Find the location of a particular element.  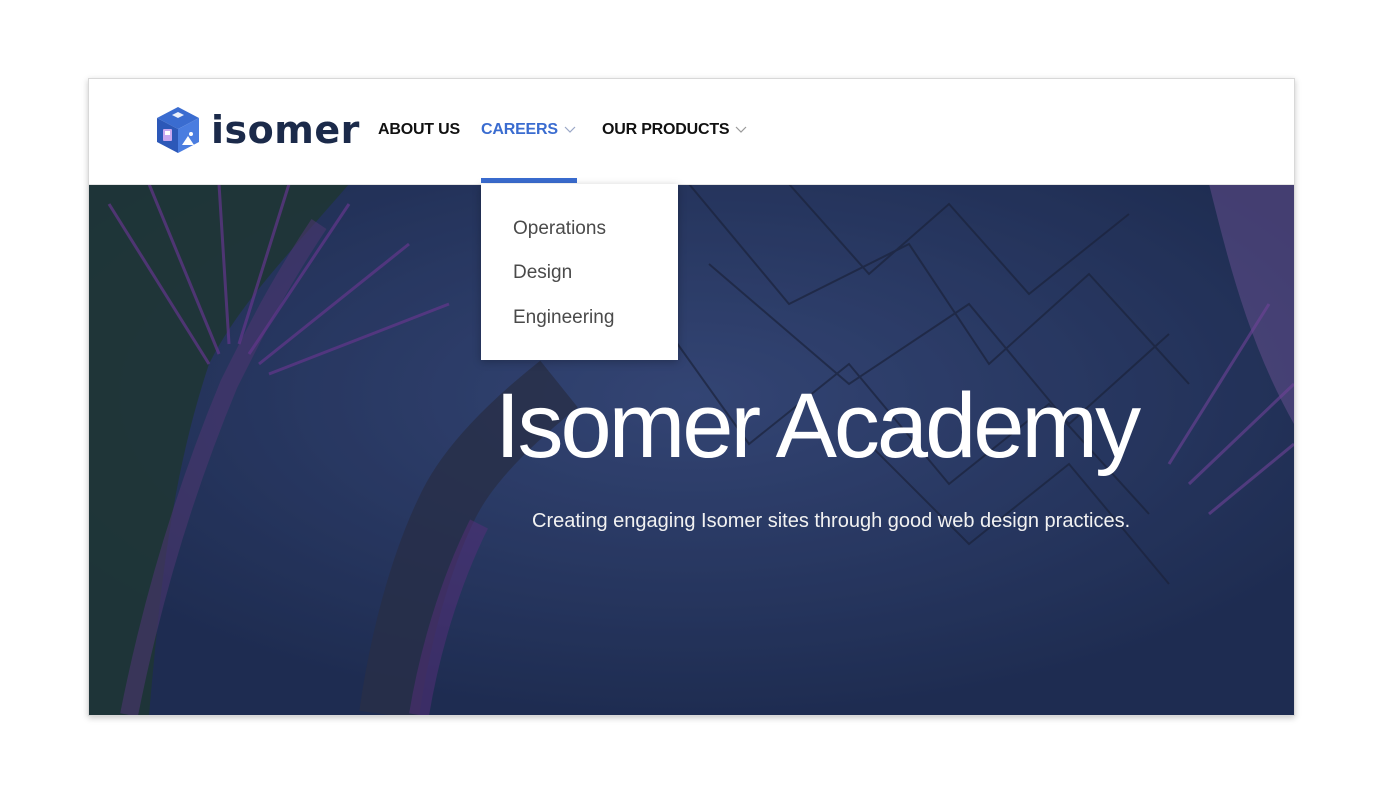

site-navbar: isomer ABOUT US CAREERS OUR PRODUCTS is located at coordinates (691, 132).